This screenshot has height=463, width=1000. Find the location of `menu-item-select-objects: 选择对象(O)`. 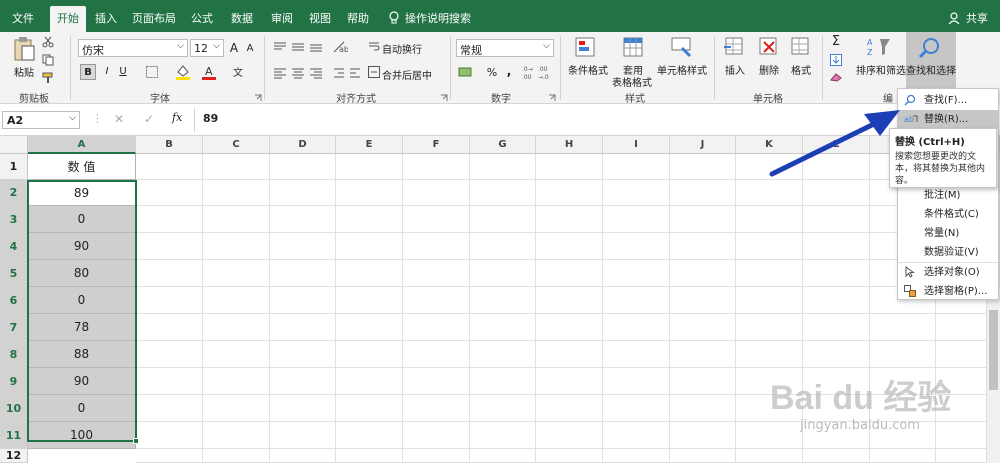

menu-item-select-objects: 选择对象(O) is located at coordinates (948, 272).